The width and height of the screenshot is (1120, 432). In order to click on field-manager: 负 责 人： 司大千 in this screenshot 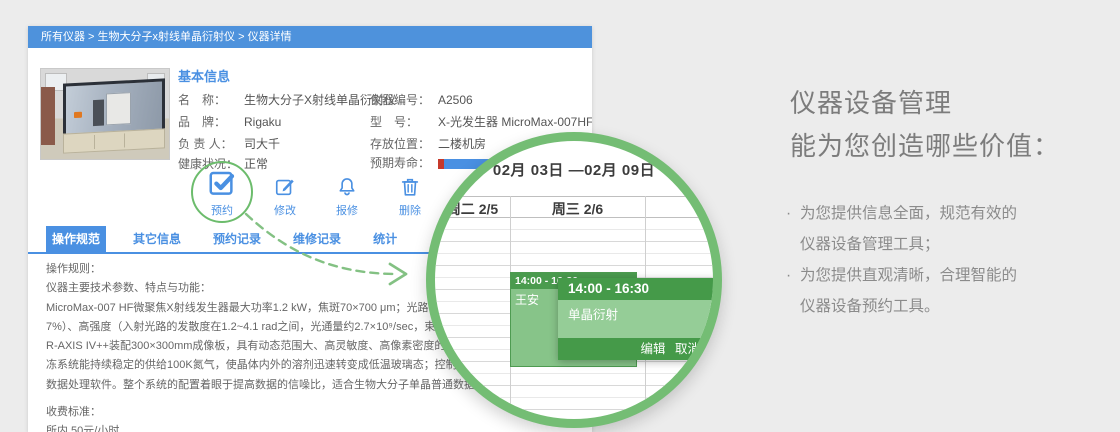, I will do `click(229, 144)`.